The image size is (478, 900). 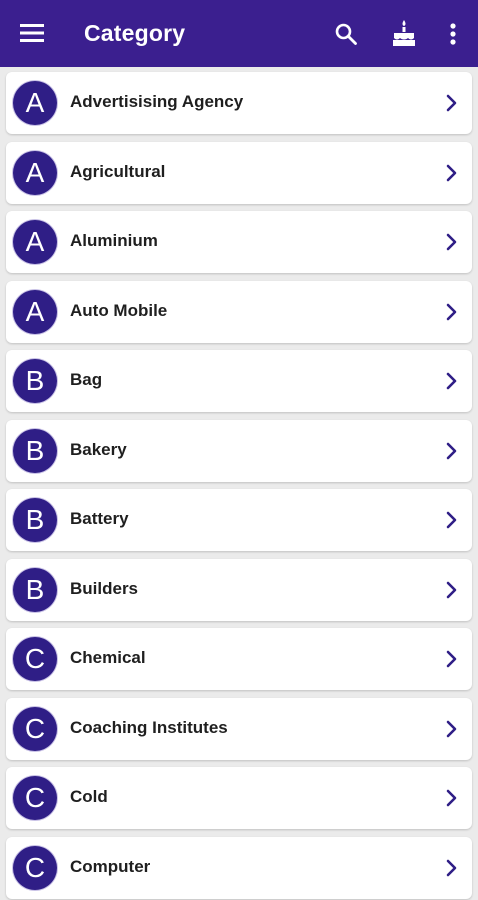 I want to click on menu-icon, so click(x=33, y=33).